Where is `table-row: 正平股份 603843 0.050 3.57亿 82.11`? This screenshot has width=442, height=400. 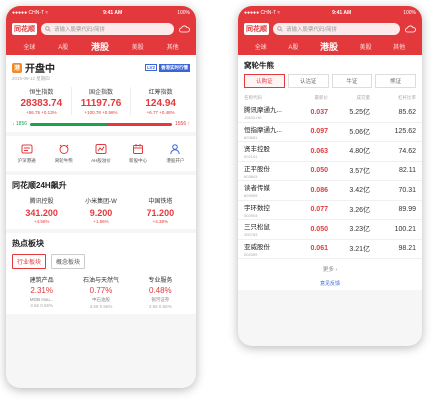 table-row: 正平股份 603843 0.050 3.57亿 82.11 is located at coordinates (330, 171).